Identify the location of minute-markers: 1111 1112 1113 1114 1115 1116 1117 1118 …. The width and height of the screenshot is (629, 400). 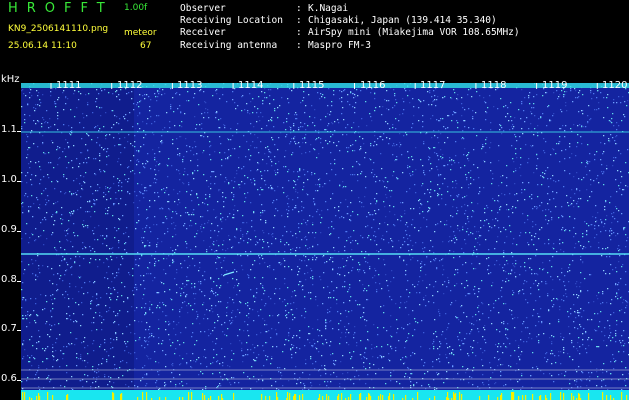
(325, 87).